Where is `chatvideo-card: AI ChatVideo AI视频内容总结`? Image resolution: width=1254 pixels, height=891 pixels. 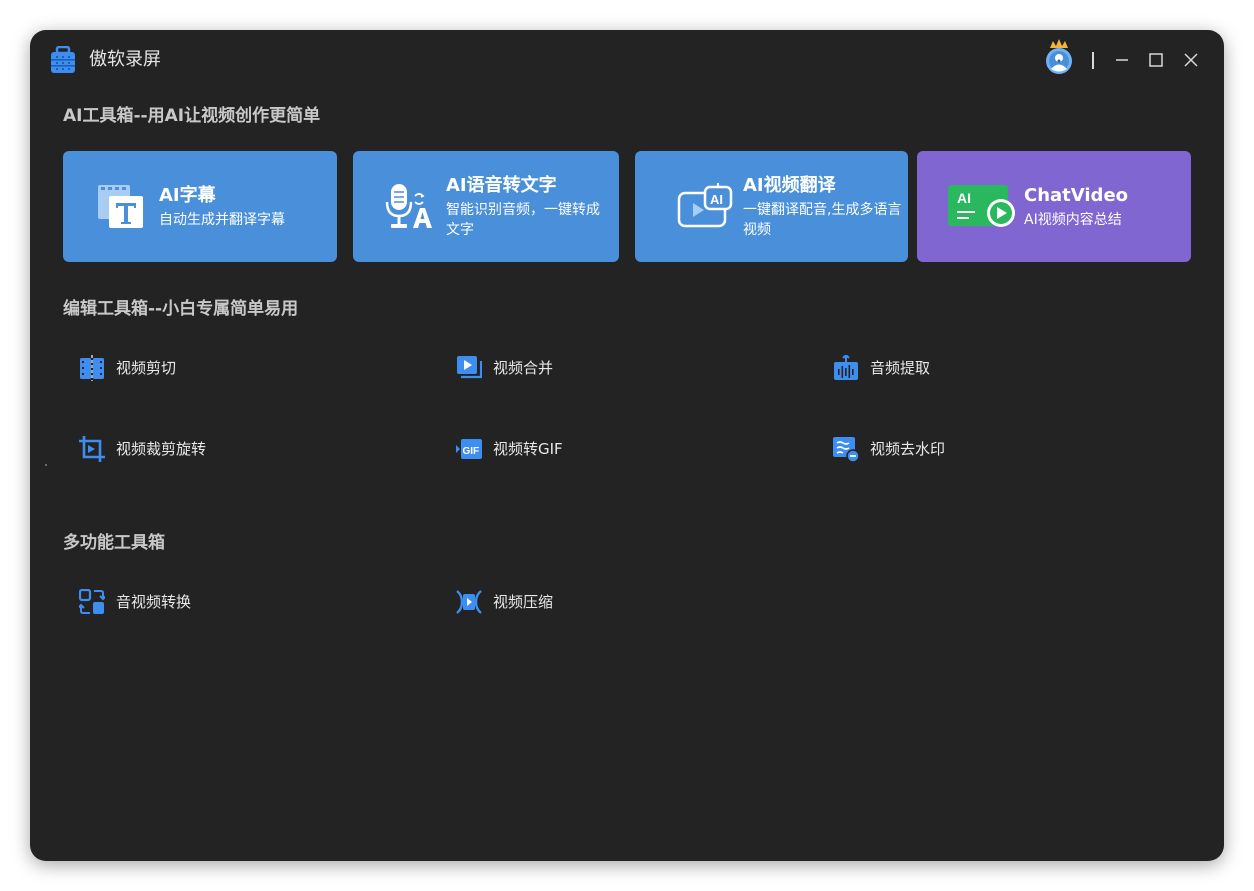
chatvideo-card: AI ChatVideo AI视频内容总结 is located at coordinates (1054, 206).